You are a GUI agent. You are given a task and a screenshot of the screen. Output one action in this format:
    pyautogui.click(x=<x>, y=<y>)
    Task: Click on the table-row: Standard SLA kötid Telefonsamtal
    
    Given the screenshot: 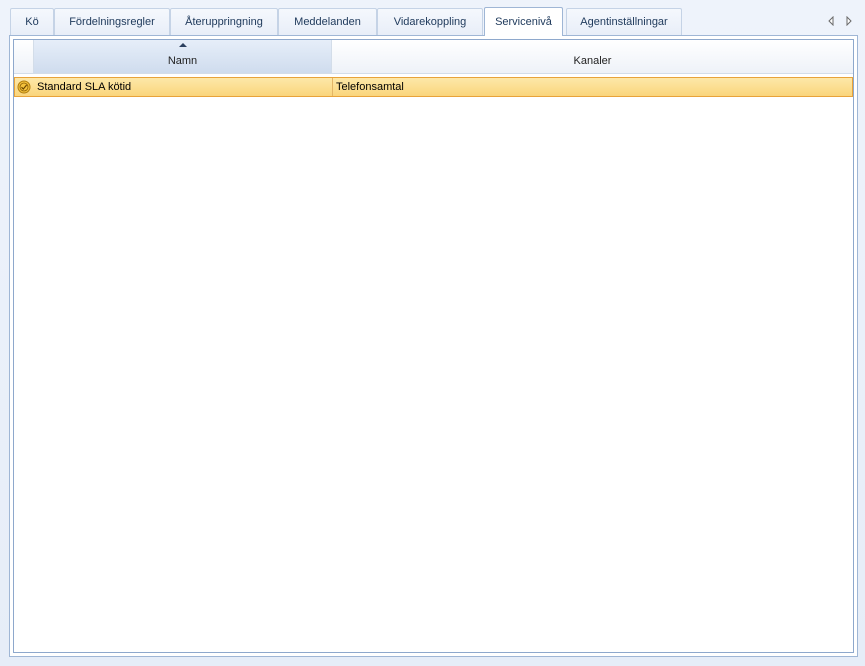 What is the action you would take?
    pyautogui.click(x=433, y=87)
    